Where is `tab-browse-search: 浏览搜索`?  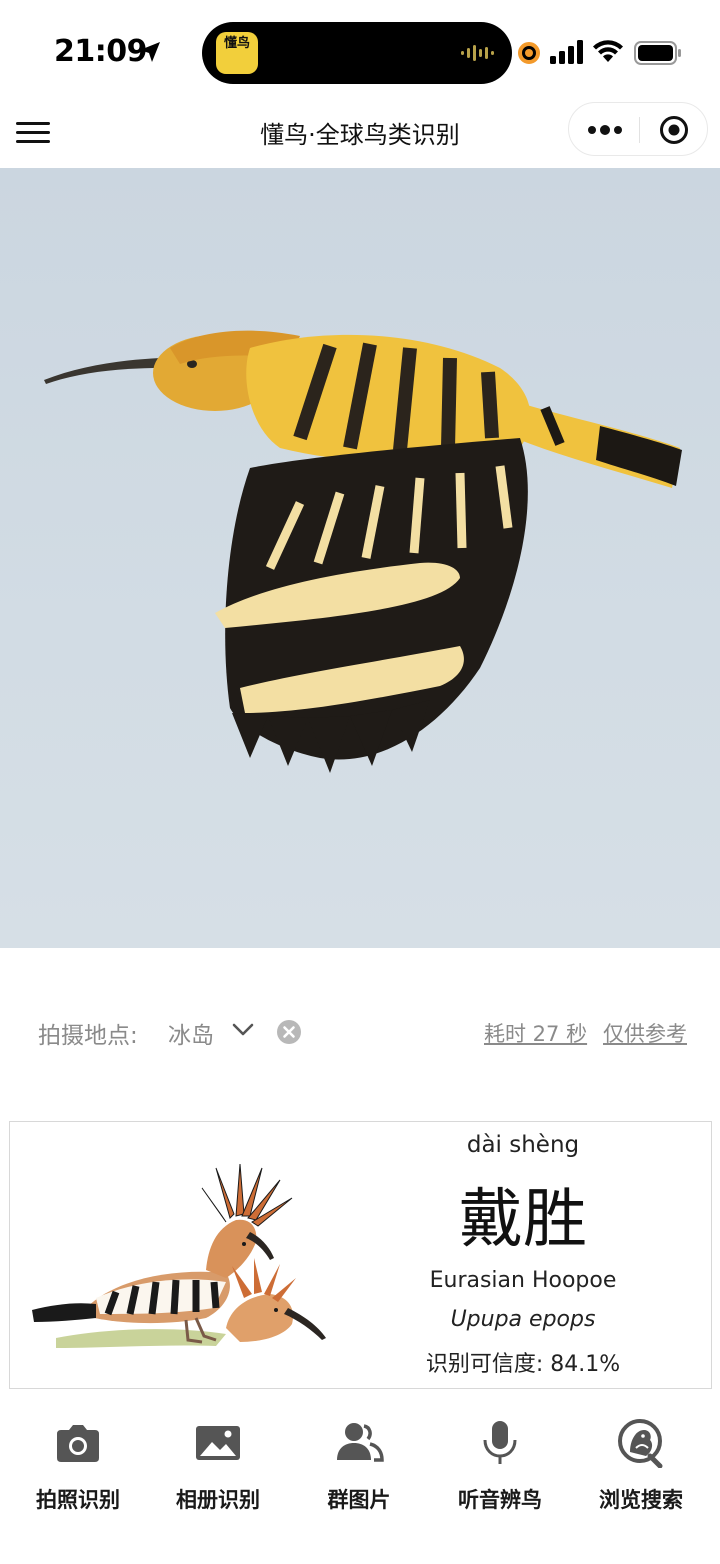
tab-browse-search: 浏览搜索 is located at coordinates (641, 1468).